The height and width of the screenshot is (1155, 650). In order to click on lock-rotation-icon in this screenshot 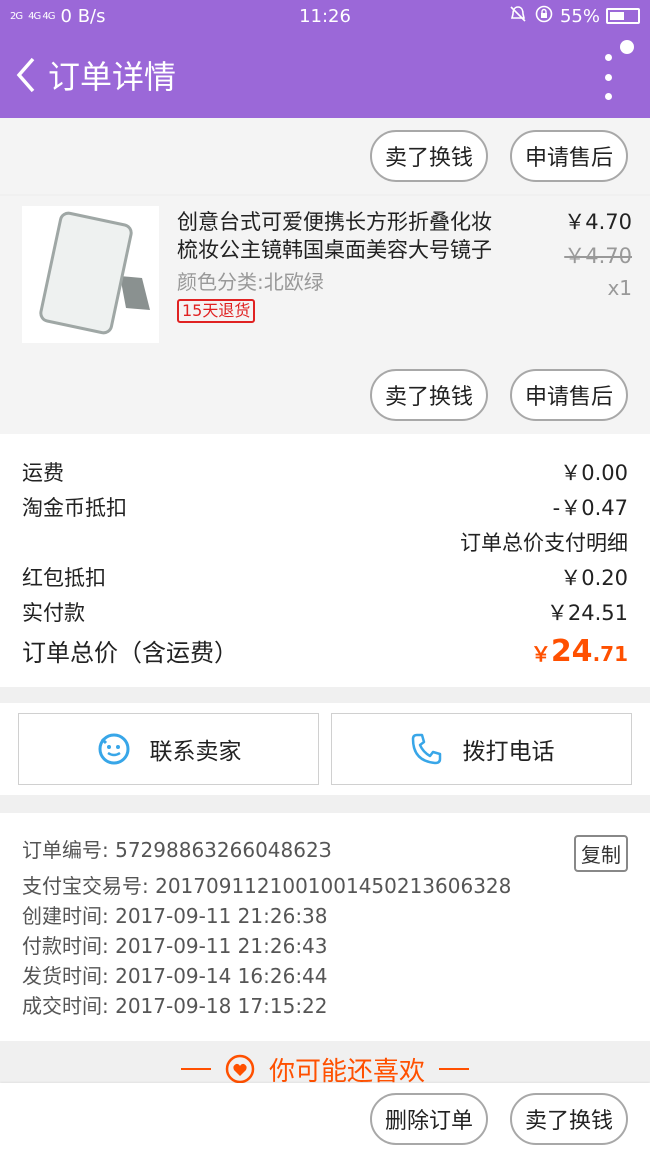, I will do `click(544, 16)`.